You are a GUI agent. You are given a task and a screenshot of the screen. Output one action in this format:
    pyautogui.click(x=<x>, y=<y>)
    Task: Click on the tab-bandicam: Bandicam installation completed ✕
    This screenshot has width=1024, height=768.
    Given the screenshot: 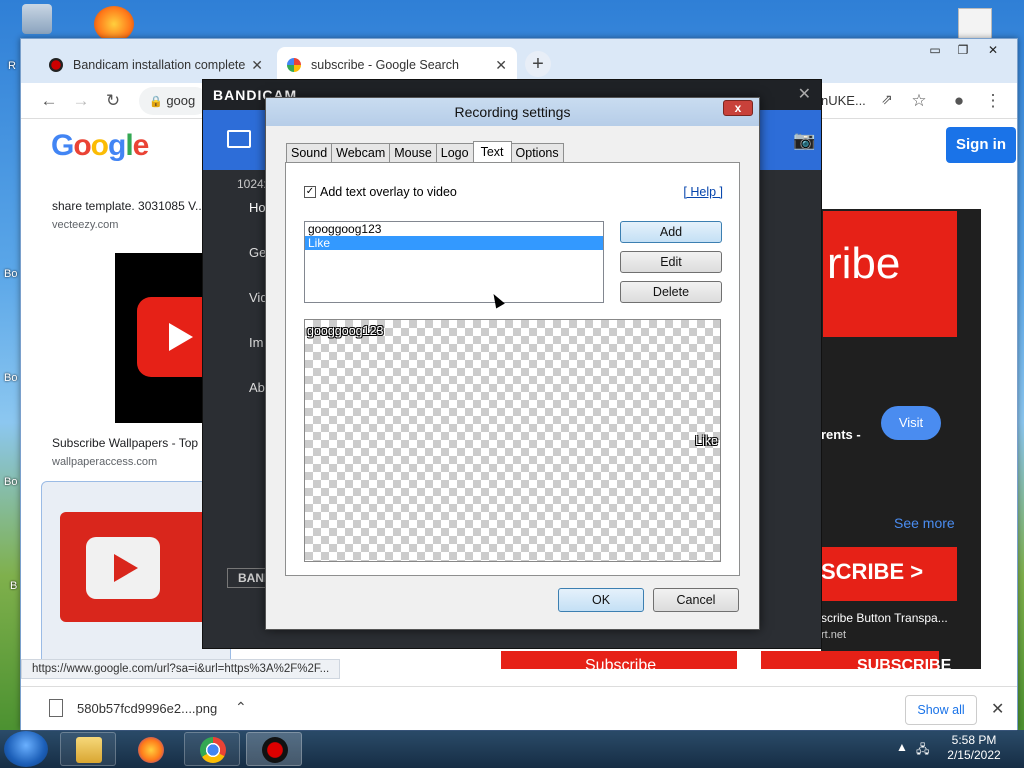 What is the action you would take?
    pyautogui.click(x=156, y=65)
    